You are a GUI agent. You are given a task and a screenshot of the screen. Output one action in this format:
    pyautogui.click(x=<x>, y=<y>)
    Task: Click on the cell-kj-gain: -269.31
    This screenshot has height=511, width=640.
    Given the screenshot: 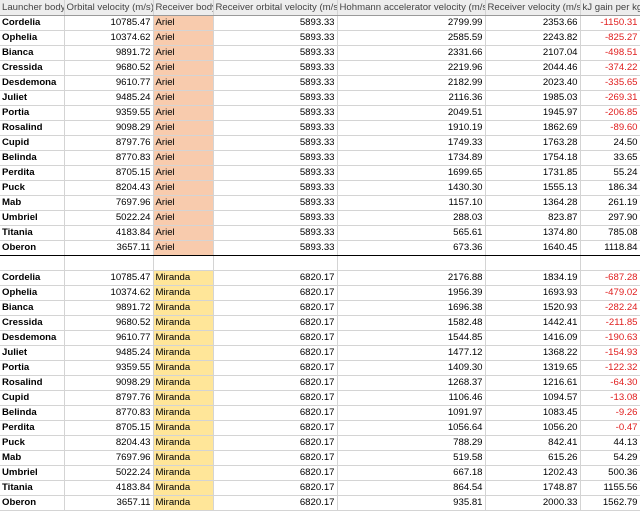 What is the action you would take?
    pyautogui.click(x=610, y=98)
    